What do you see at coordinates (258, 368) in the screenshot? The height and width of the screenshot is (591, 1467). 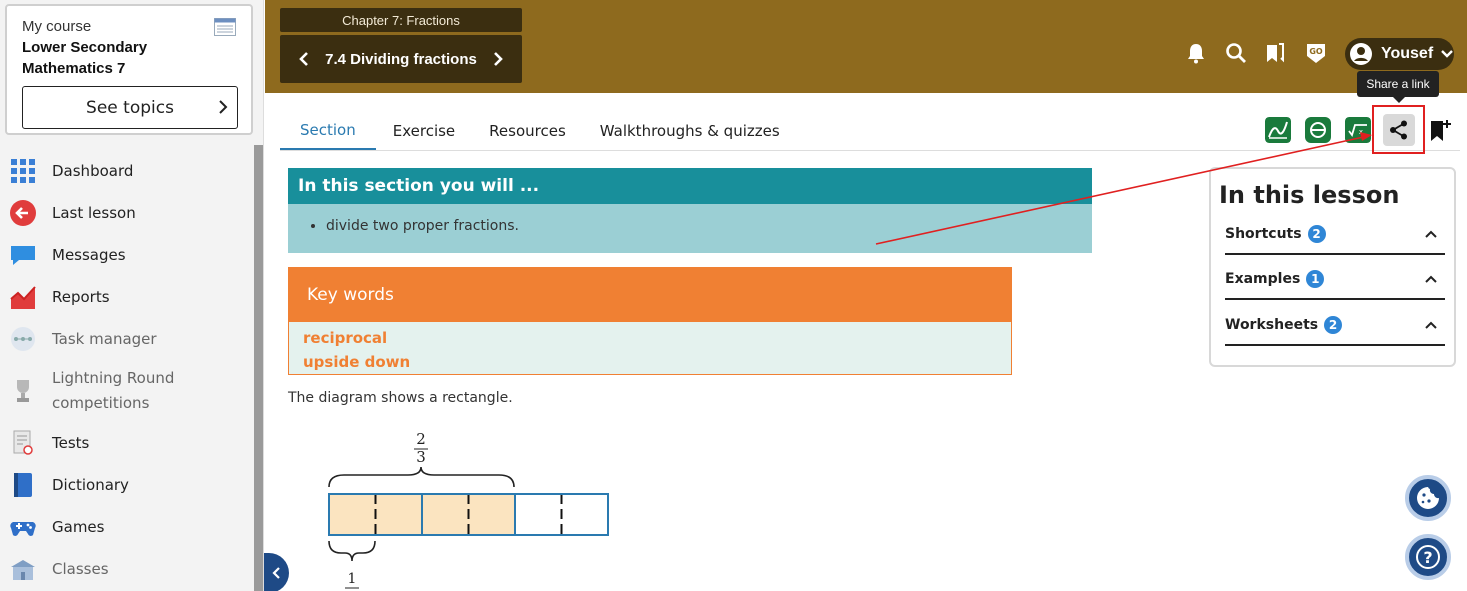 I see `sidebar-scrollbar` at bounding box center [258, 368].